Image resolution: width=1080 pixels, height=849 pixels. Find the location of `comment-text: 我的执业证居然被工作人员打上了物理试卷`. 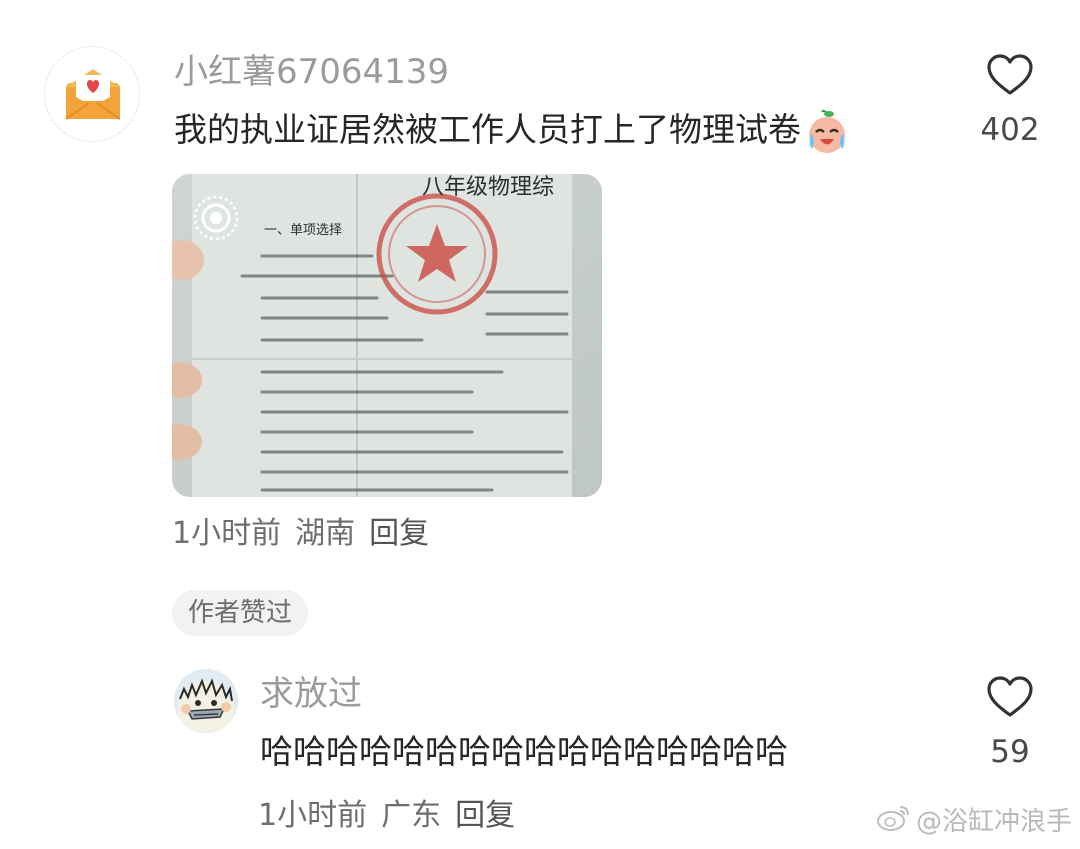

comment-text: 我的执业证居然被工作人员打上了物理试卷 is located at coordinates (487, 129).